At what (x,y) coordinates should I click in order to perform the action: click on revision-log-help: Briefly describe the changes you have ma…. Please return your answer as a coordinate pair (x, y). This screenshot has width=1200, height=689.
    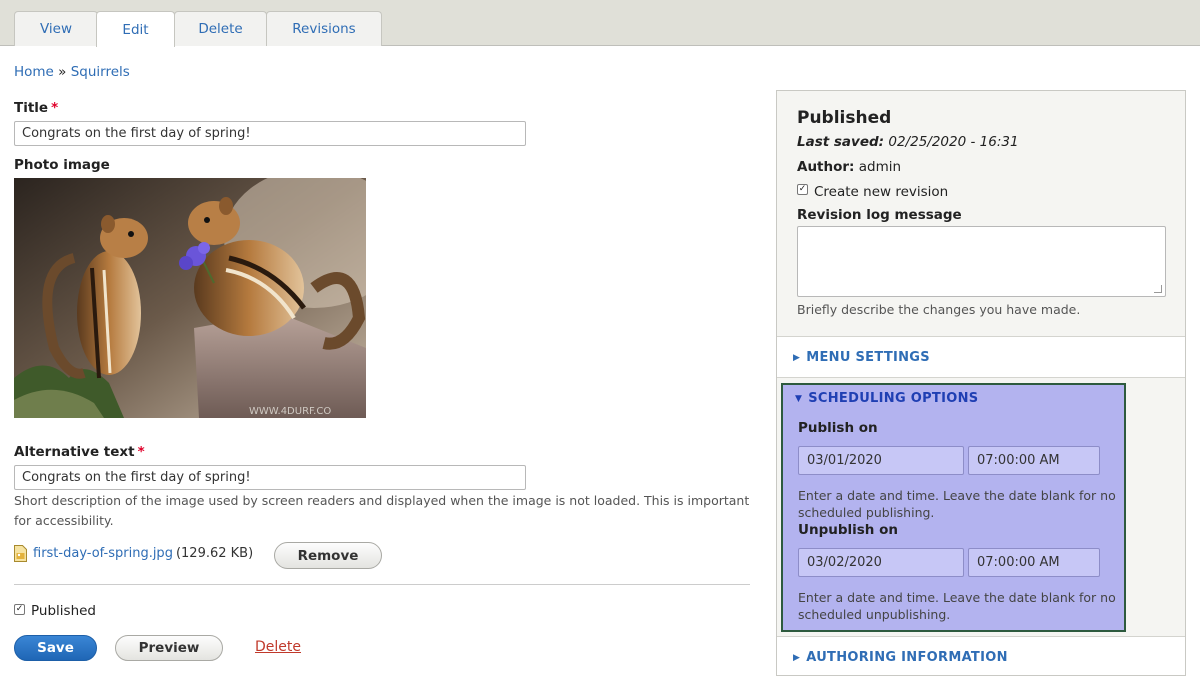
    Looking at the image, I should click on (939, 309).